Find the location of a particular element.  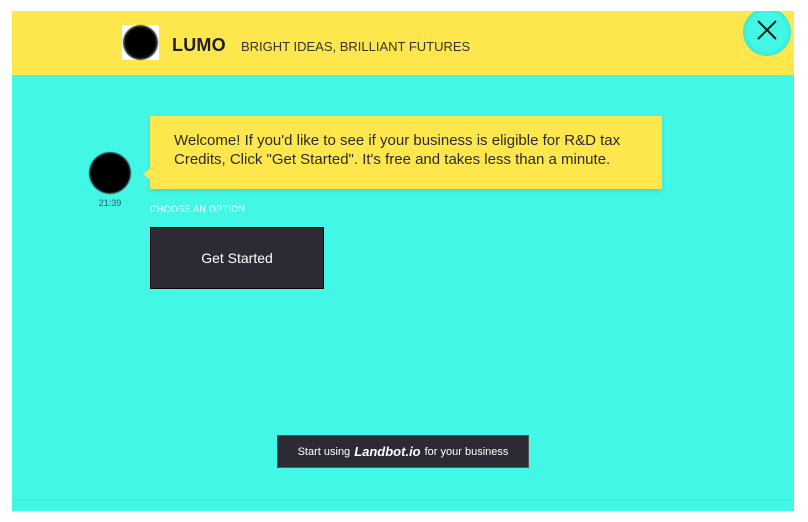

divider is located at coordinates (403, 499).